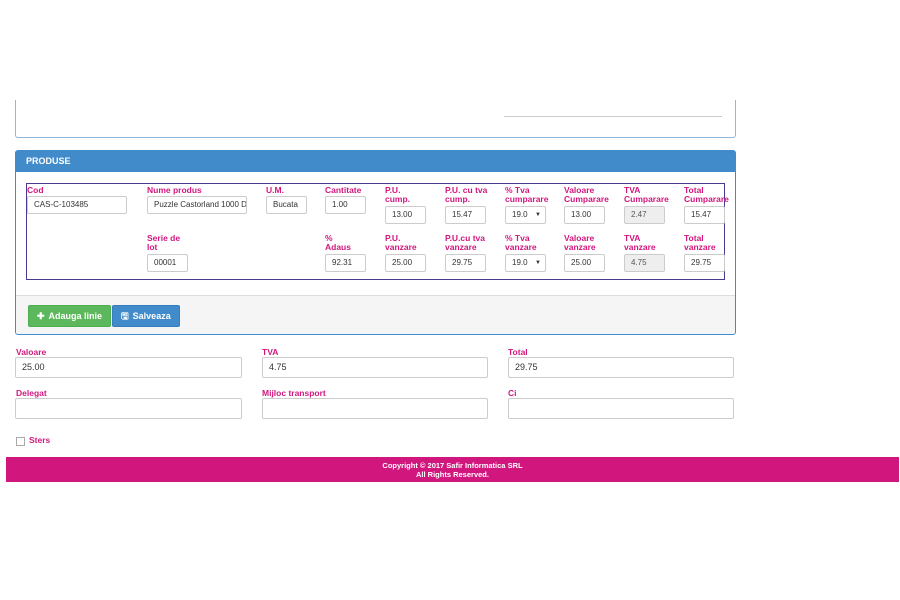  What do you see at coordinates (706, 194) in the screenshot?
I see `label-total-cumparare: Total Cumparare` at bounding box center [706, 194].